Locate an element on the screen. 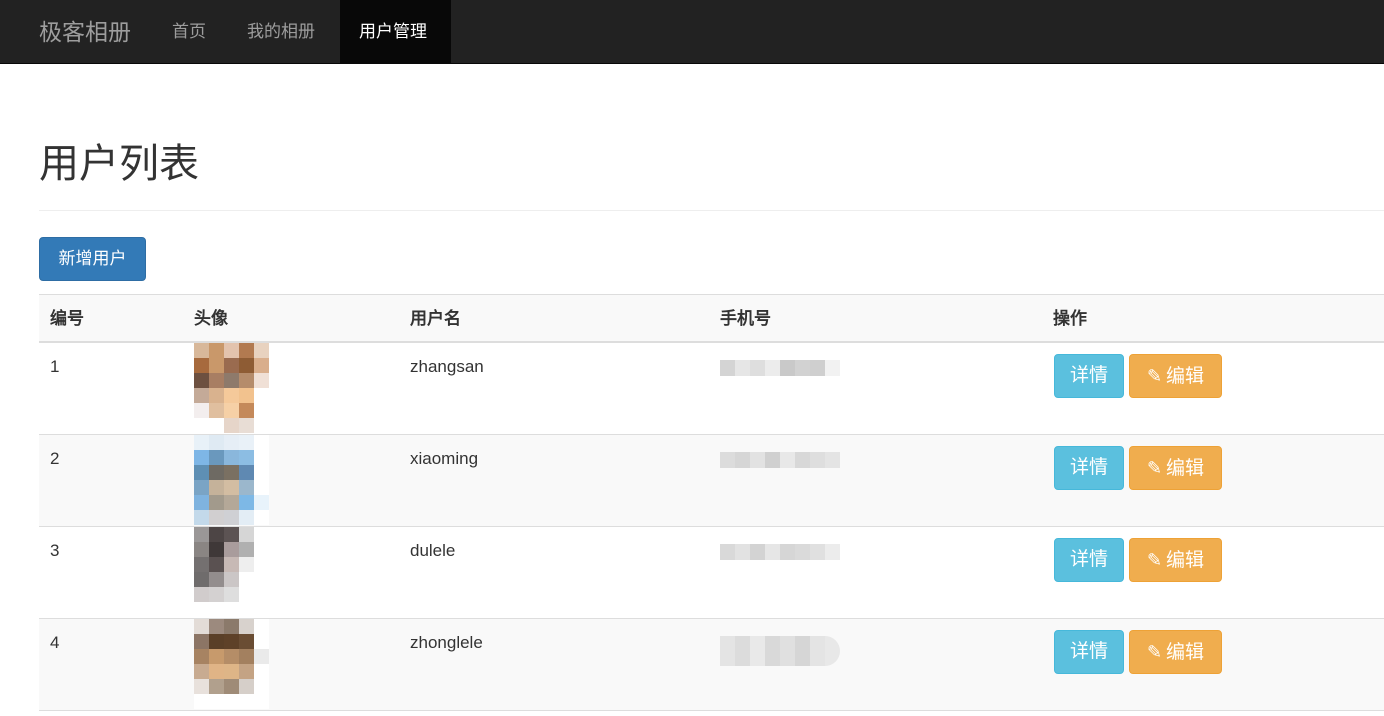  header-username: 用户名 is located at coordinates (435, 318).